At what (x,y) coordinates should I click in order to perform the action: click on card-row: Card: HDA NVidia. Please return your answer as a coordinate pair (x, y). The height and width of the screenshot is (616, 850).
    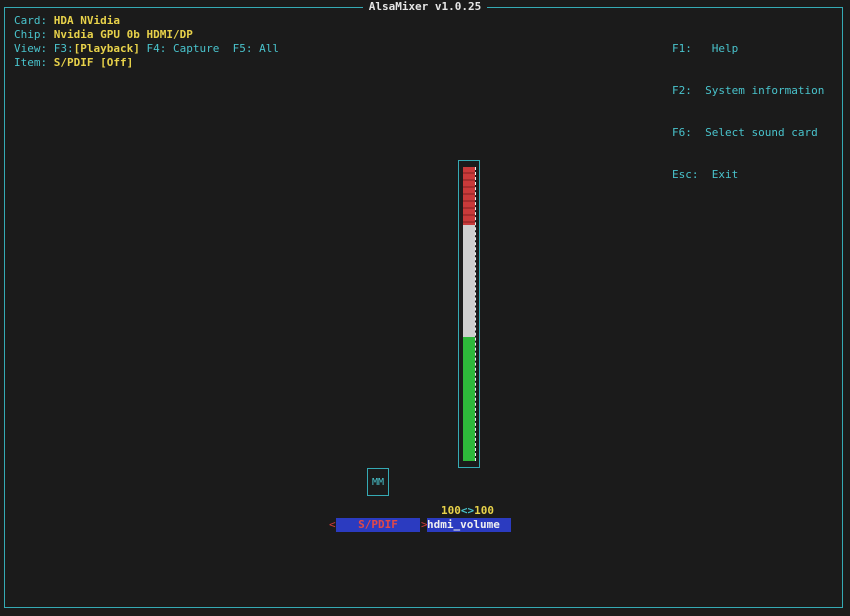
    Looking at the image, I should click on (146, 21).